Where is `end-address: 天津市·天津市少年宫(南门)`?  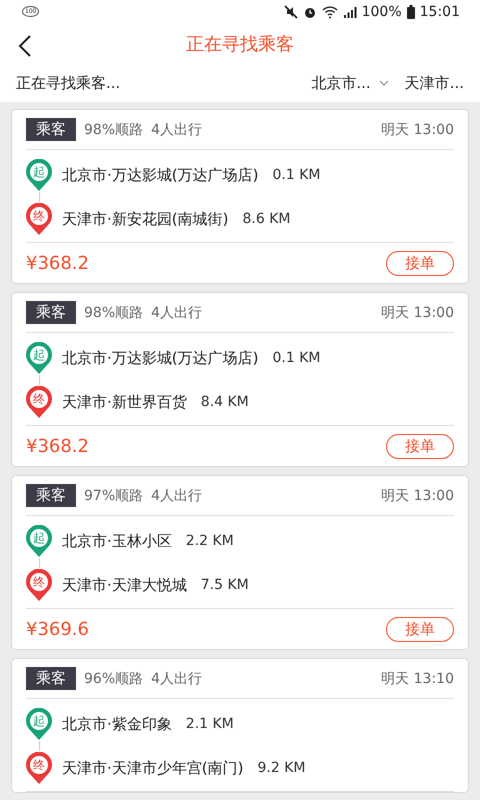
end-address: 天津市·天津市少年宫(南门) is located at coordinates (153, 768).